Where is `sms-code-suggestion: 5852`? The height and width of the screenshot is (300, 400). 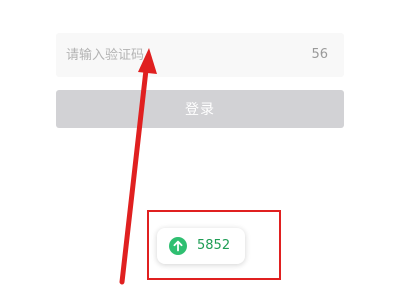
sms-code-suggestion: 5852 is located at coordinates (201, 246).